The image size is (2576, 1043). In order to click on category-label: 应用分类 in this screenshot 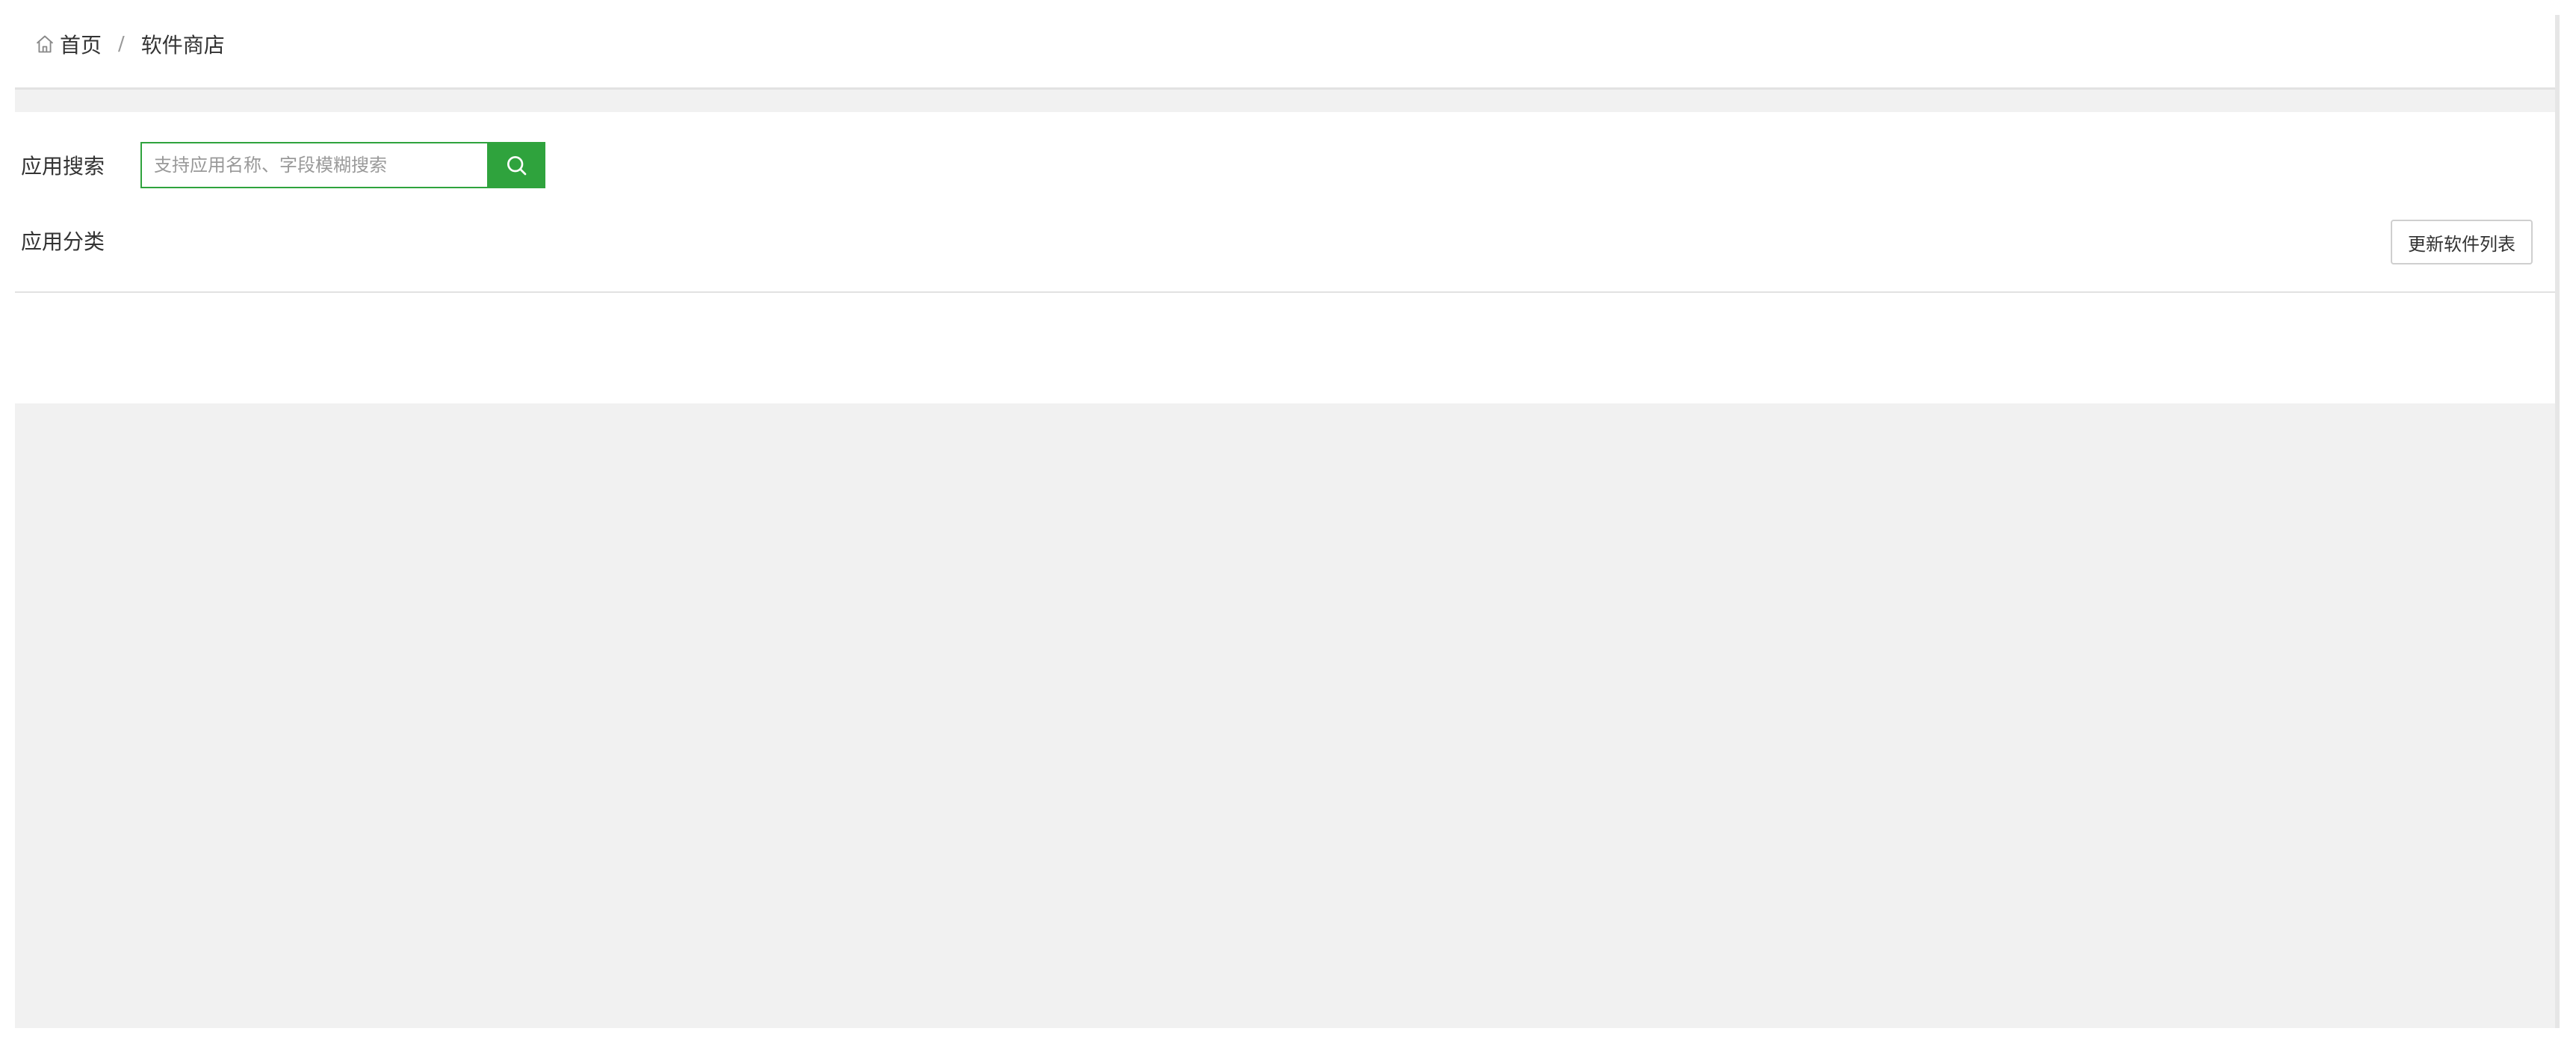, I will do `click(63, 241)`.